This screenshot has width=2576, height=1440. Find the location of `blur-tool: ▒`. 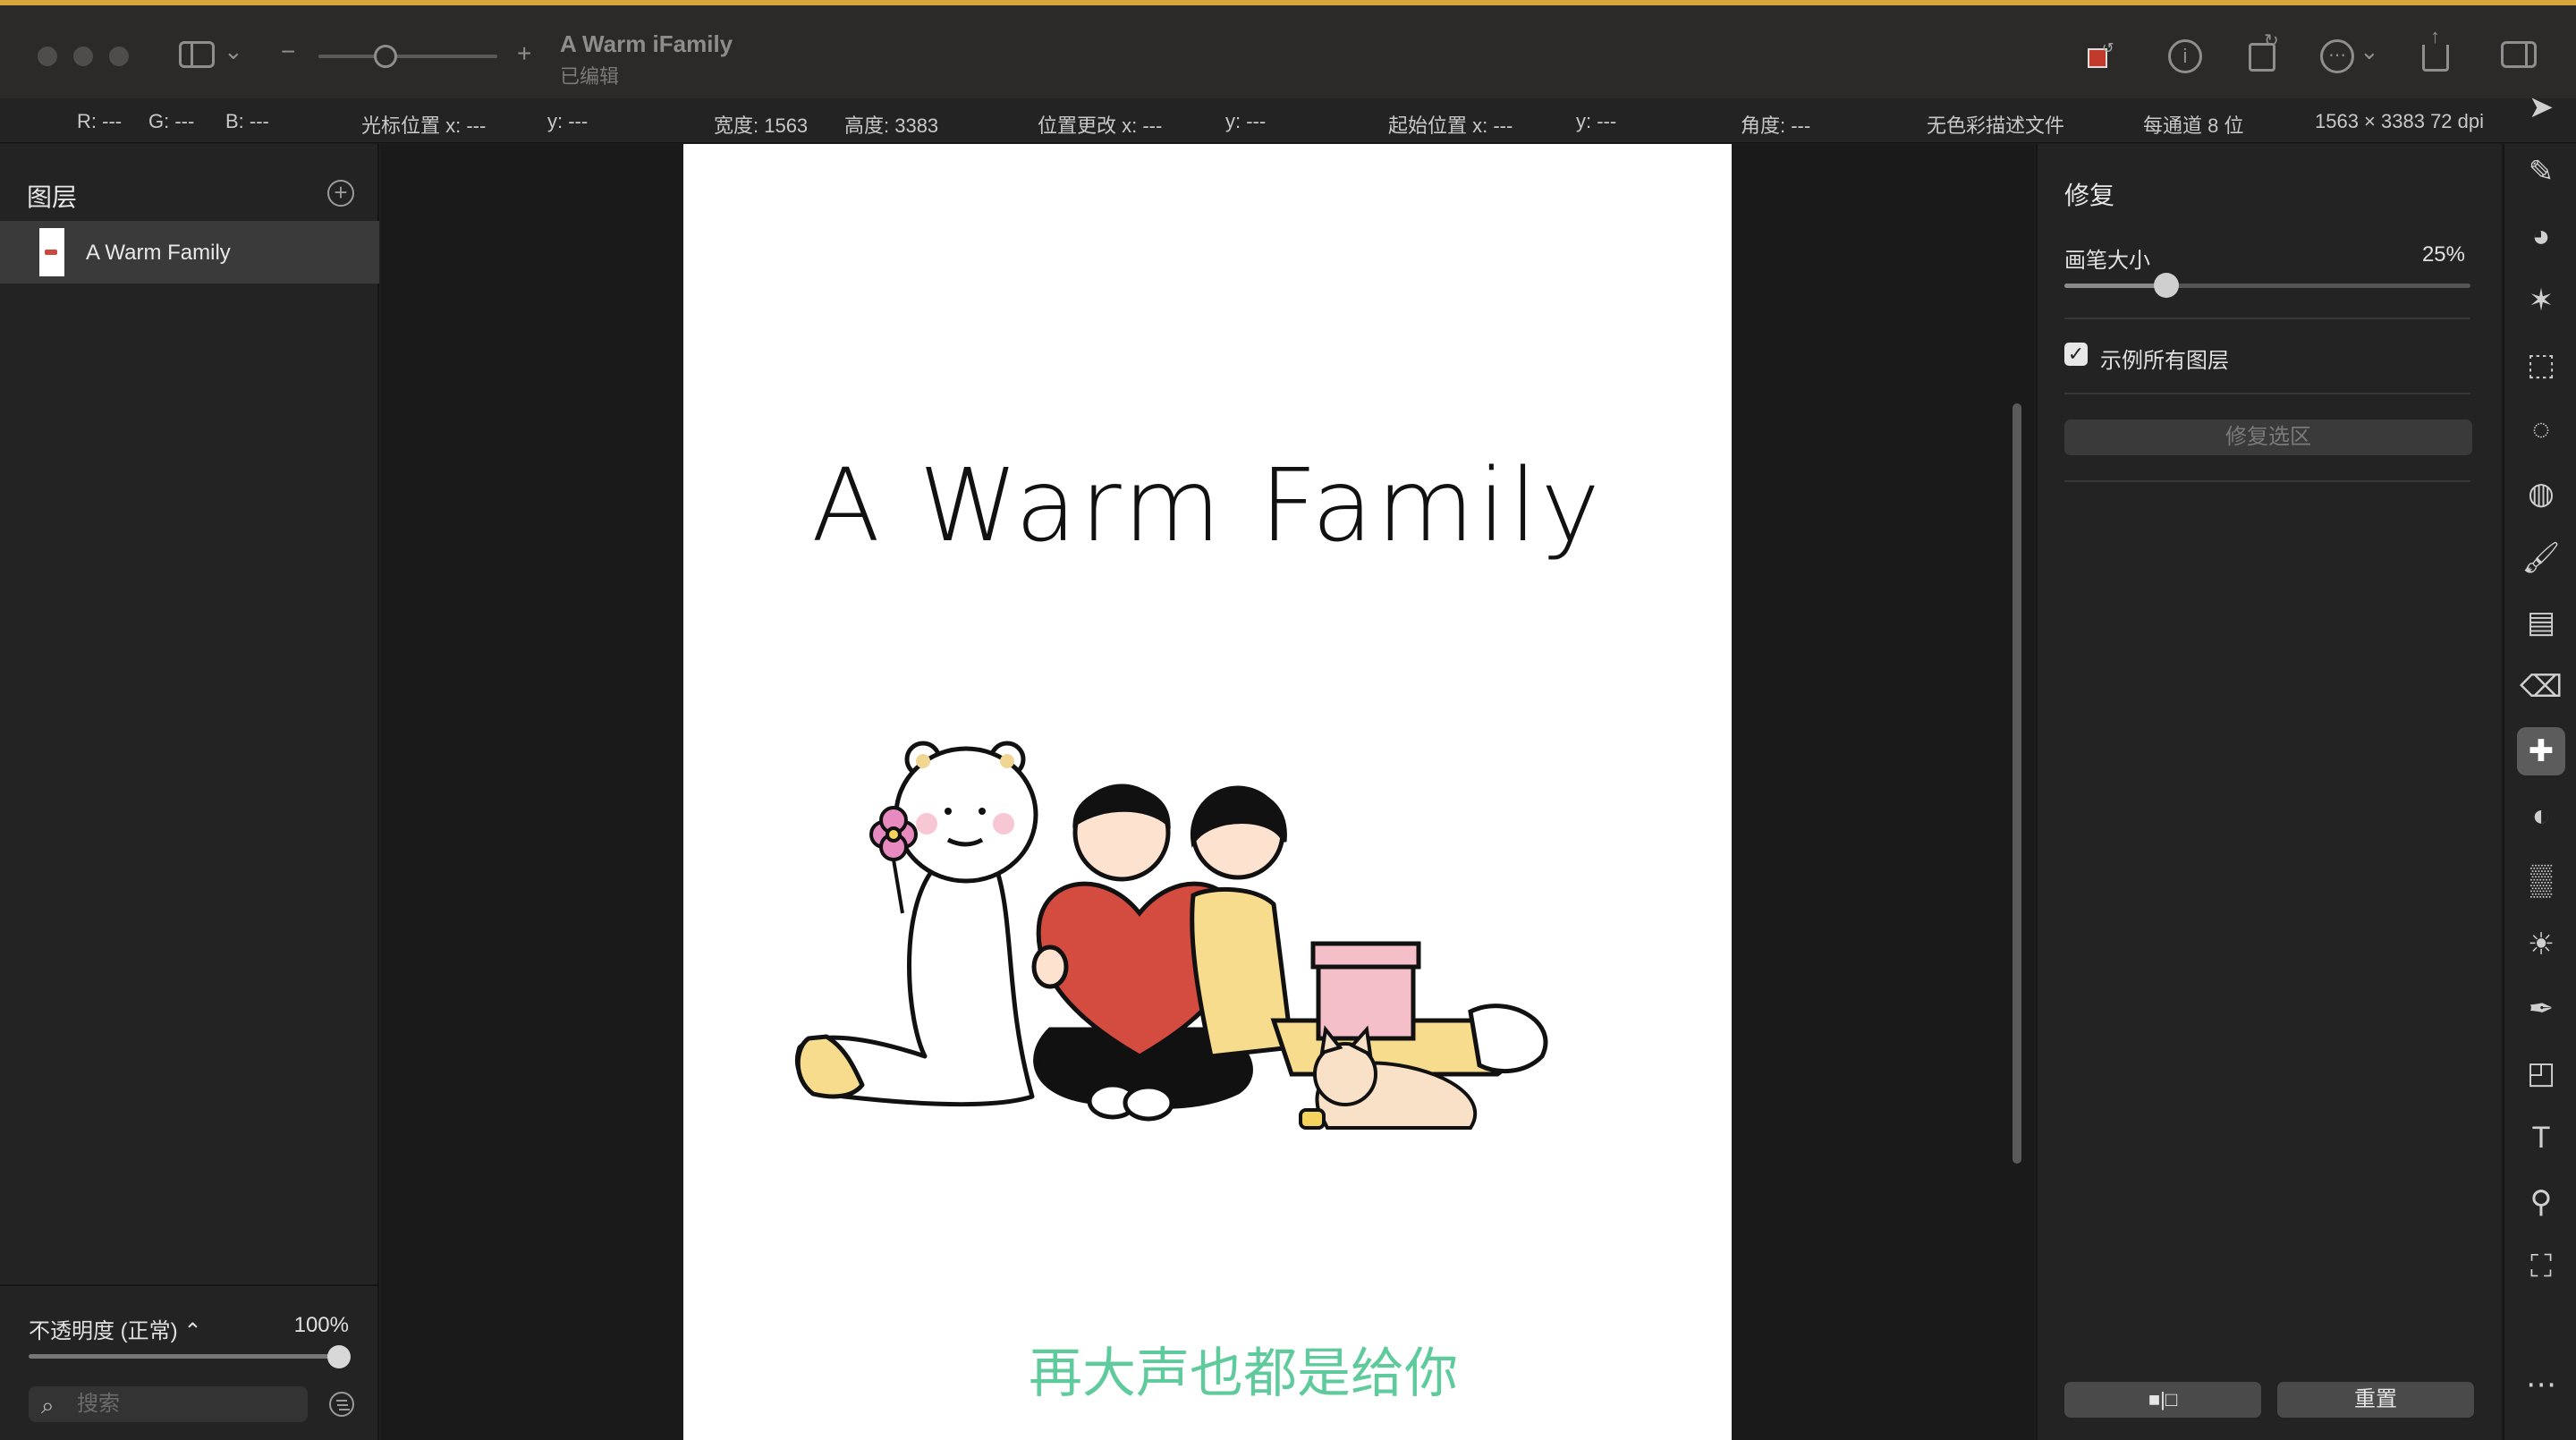

blur-tool: ▒ is located at coordinates (2541, 880).